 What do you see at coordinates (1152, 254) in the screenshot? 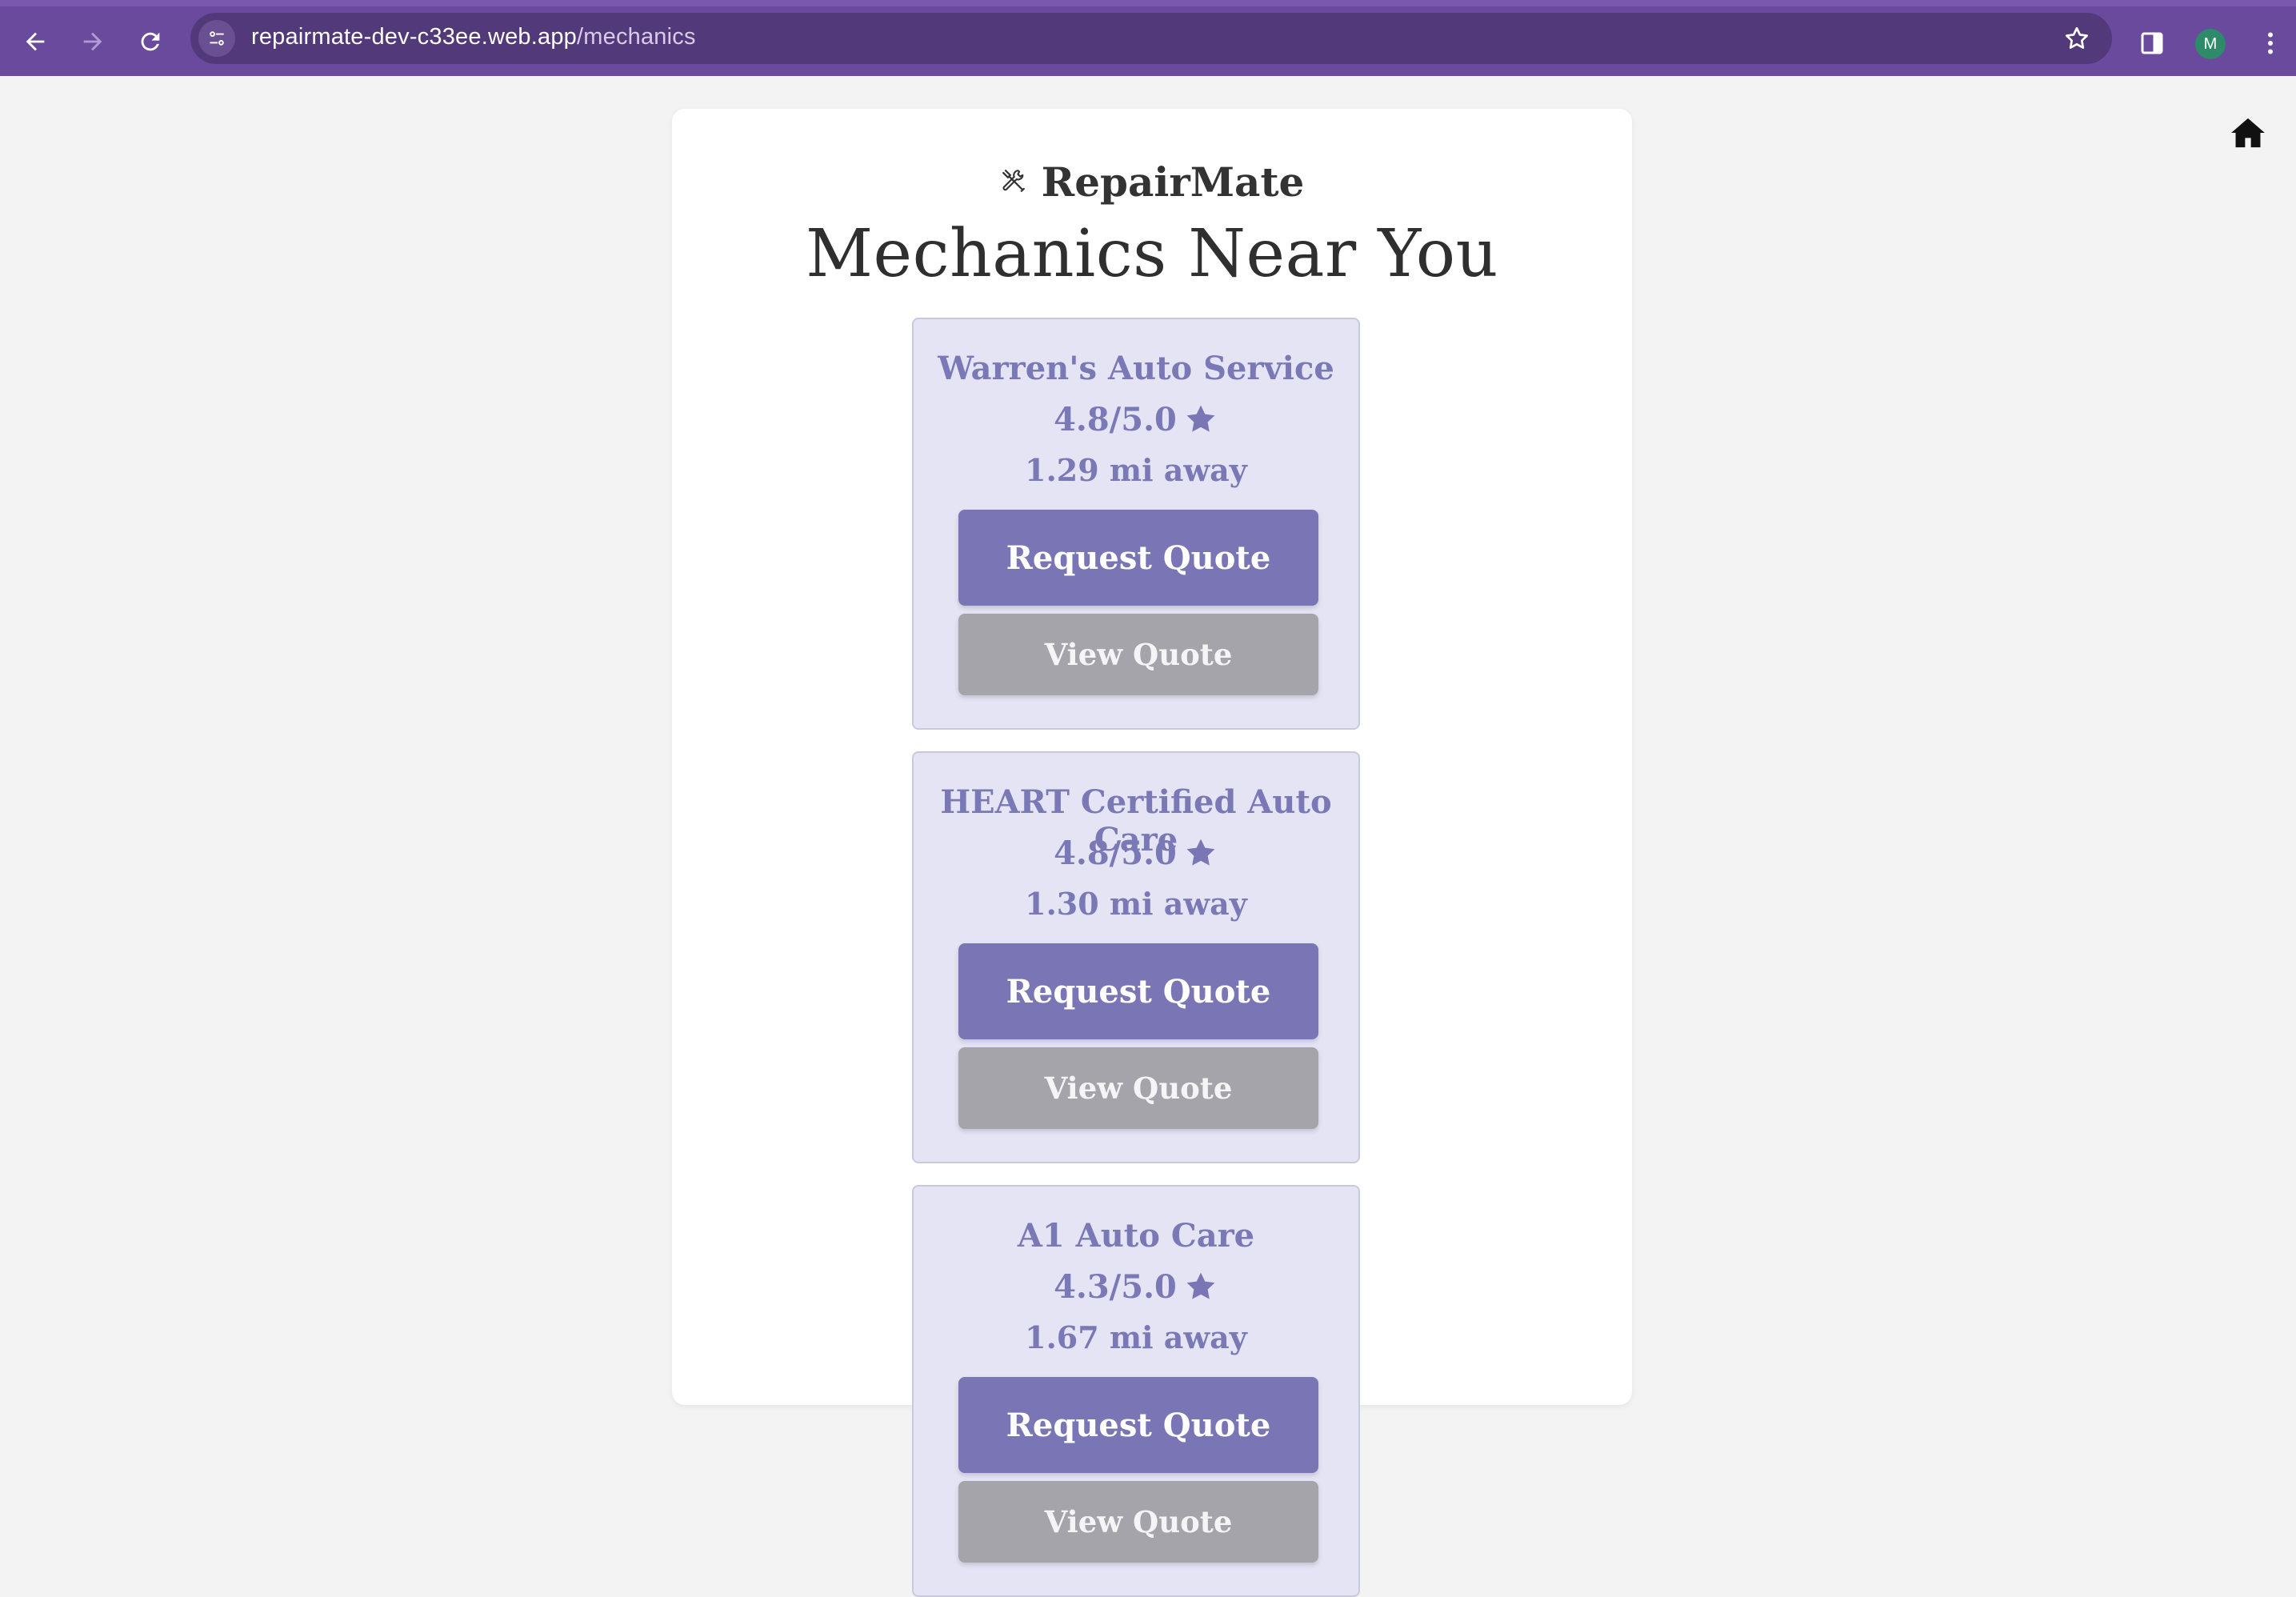
I see `page-title: Mechanics Near You` at bounding box center [1152, 254].